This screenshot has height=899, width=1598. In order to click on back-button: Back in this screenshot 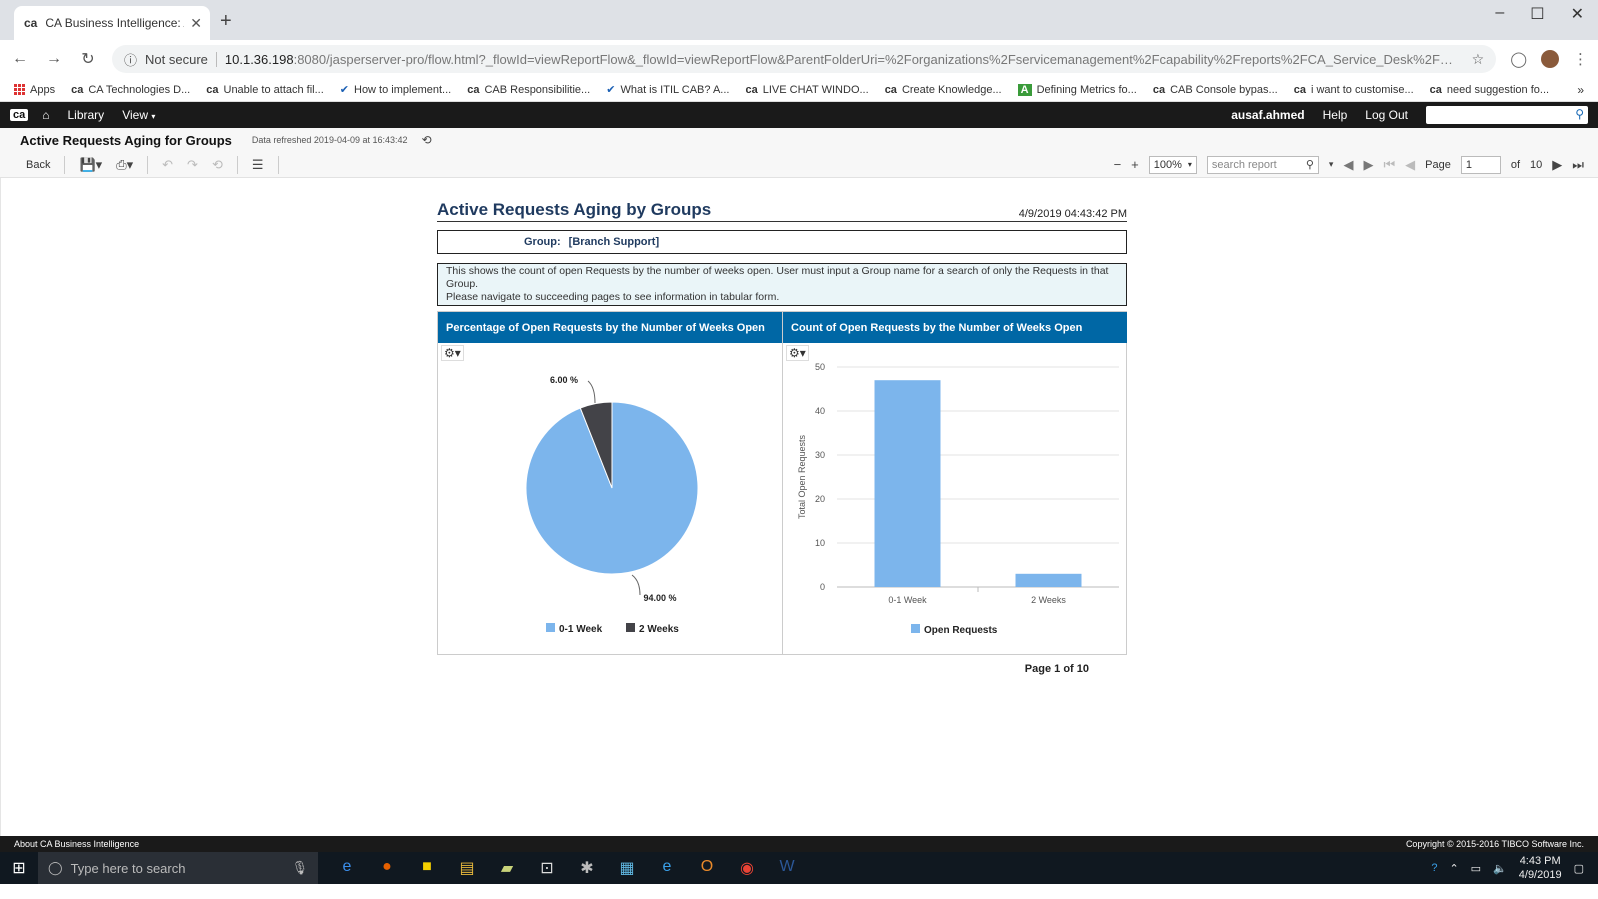, I will do `click(38, 165)`.